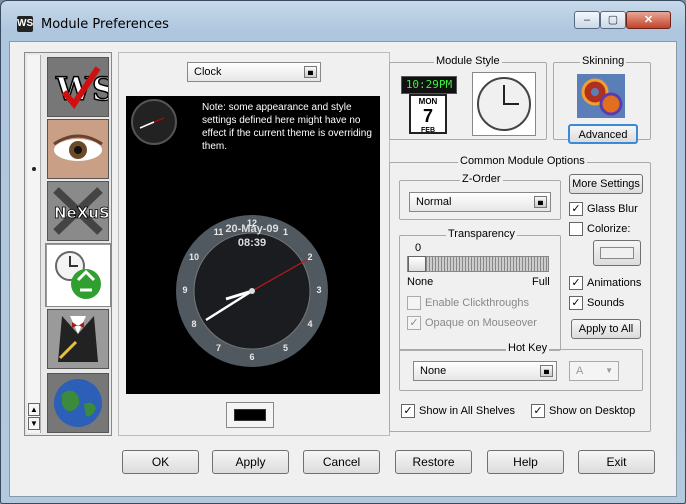  What do you see at coordinates (480, 289) in the screenshot?
I see `transparency-group: Transparency` at bounding box center [480, 289].